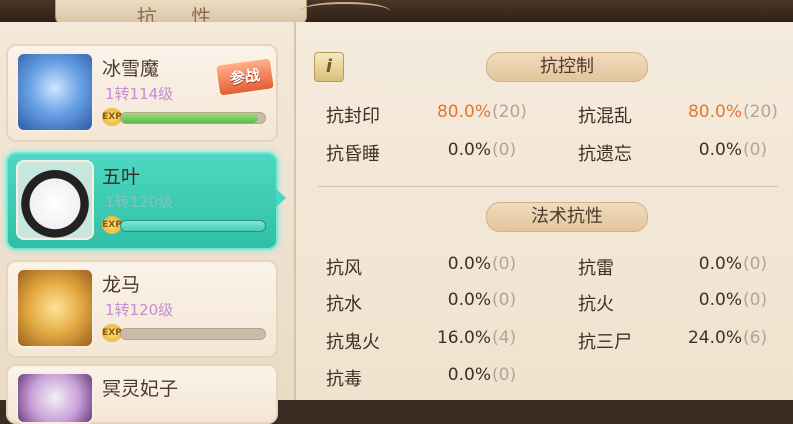 The width and height of the screenshot is (793, 424). I want to click on section-header-control: 抗控制, so click(567, 67).